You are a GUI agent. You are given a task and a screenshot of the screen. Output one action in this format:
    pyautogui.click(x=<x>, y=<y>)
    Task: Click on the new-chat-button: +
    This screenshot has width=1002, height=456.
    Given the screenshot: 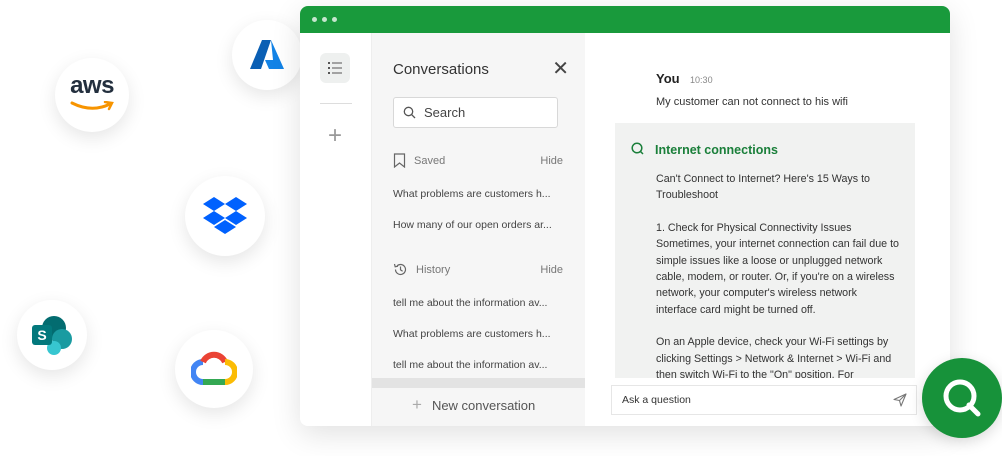 What is the action you would take?
    pyautogui.click(x=335, y=136)
    